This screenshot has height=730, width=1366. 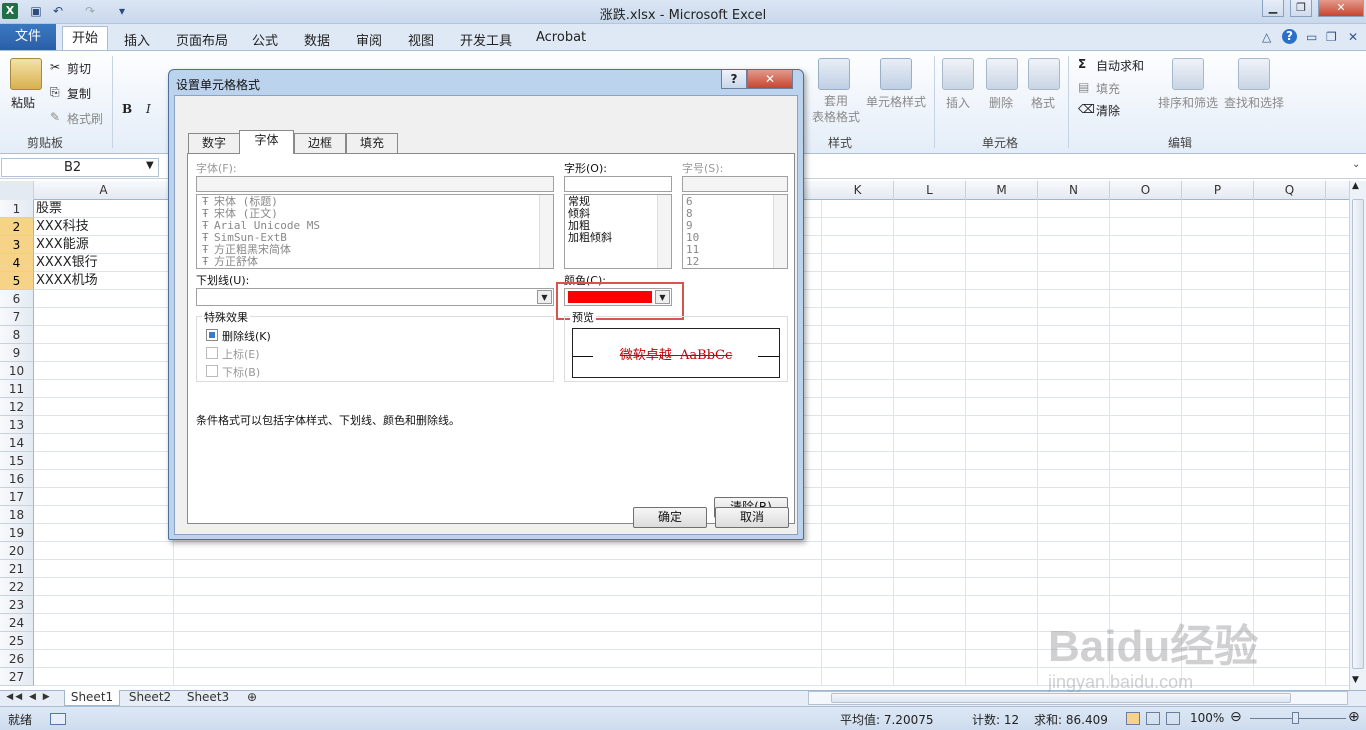 I want to click on row-header: 3, so click(x=17, y=245).